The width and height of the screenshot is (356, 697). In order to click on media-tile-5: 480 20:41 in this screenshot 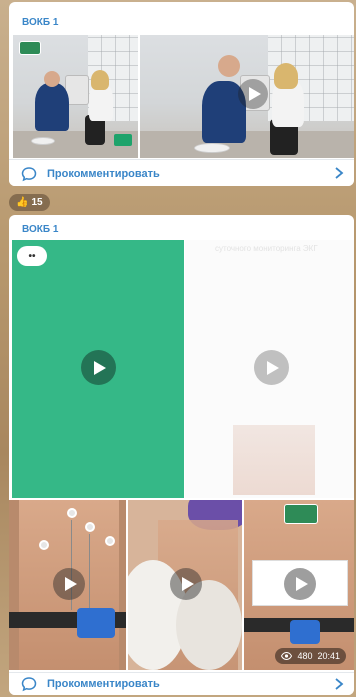, I will do `click(299, 585)`.